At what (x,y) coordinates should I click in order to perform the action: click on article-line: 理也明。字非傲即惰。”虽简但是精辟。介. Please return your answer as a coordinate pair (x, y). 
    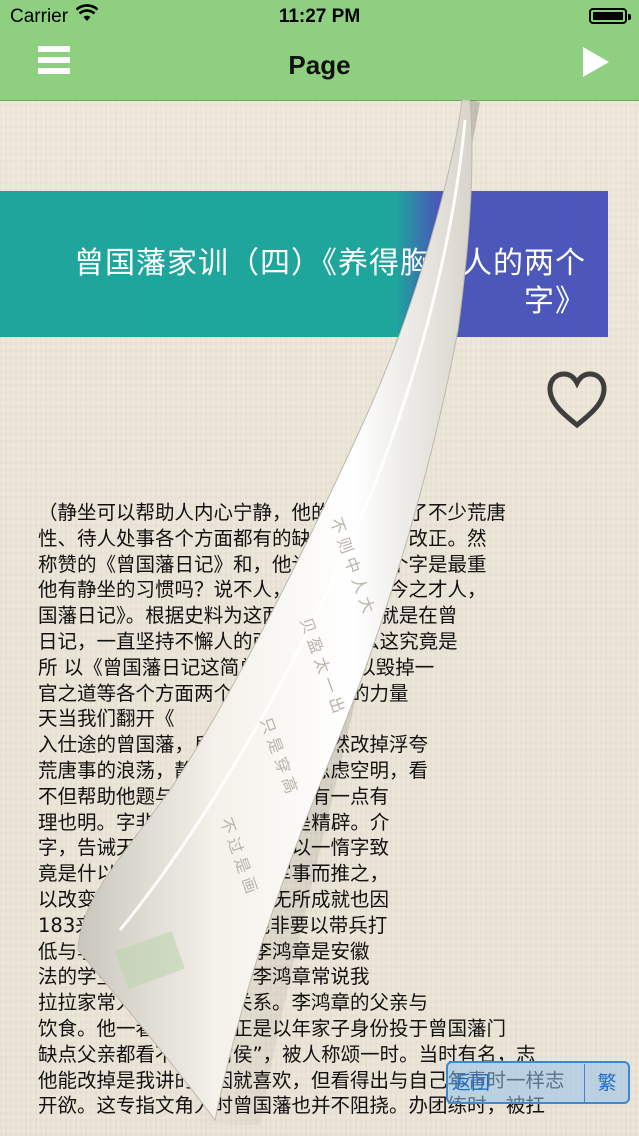
    Looking at the image, I should click on (214, 822).